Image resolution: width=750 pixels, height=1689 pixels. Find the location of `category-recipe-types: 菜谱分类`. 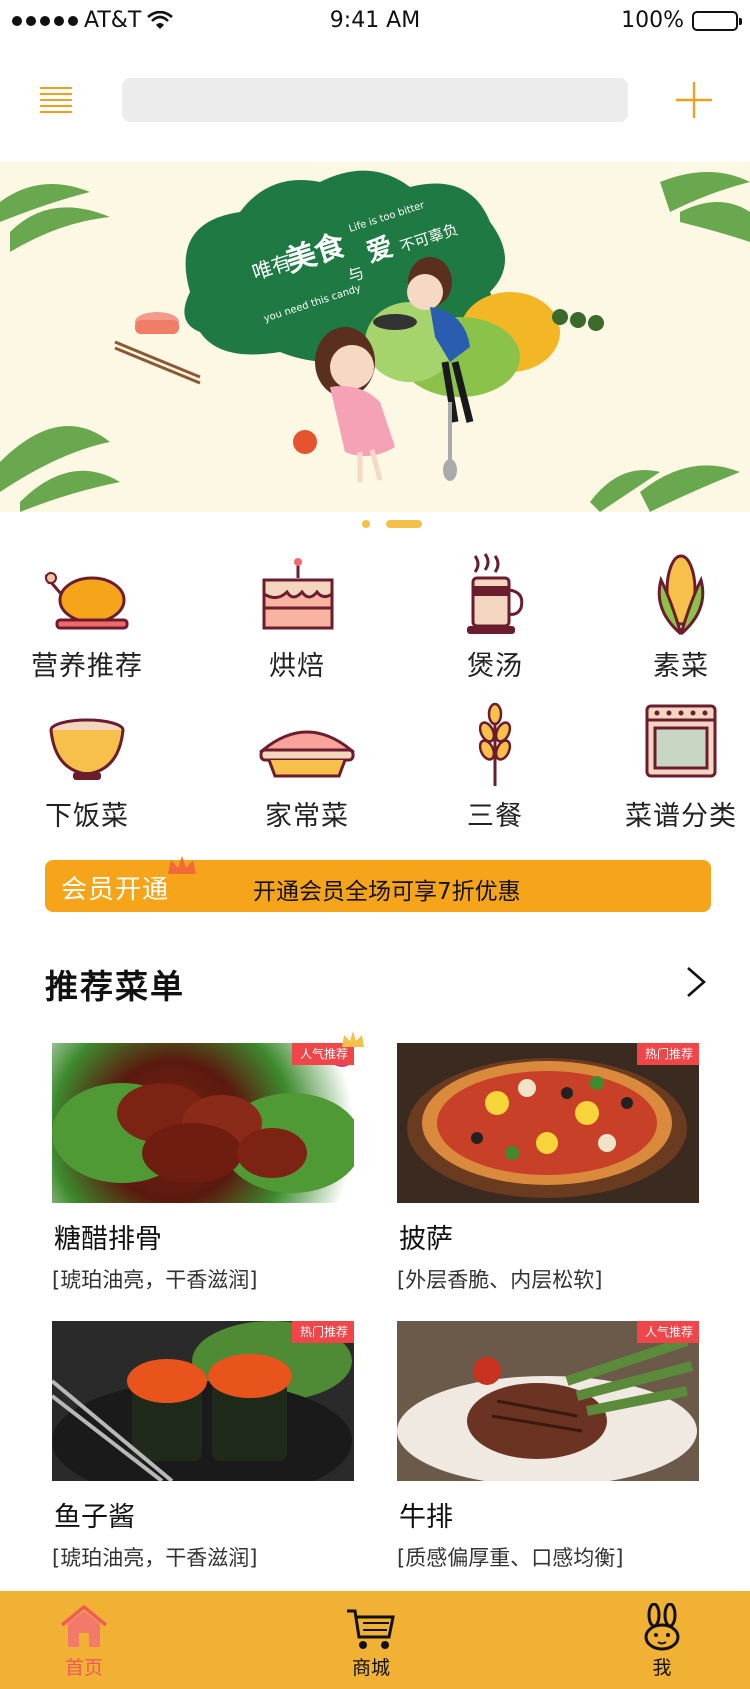

category-recipe-types: 菜谱分类 is located at coordinates (673, 766).